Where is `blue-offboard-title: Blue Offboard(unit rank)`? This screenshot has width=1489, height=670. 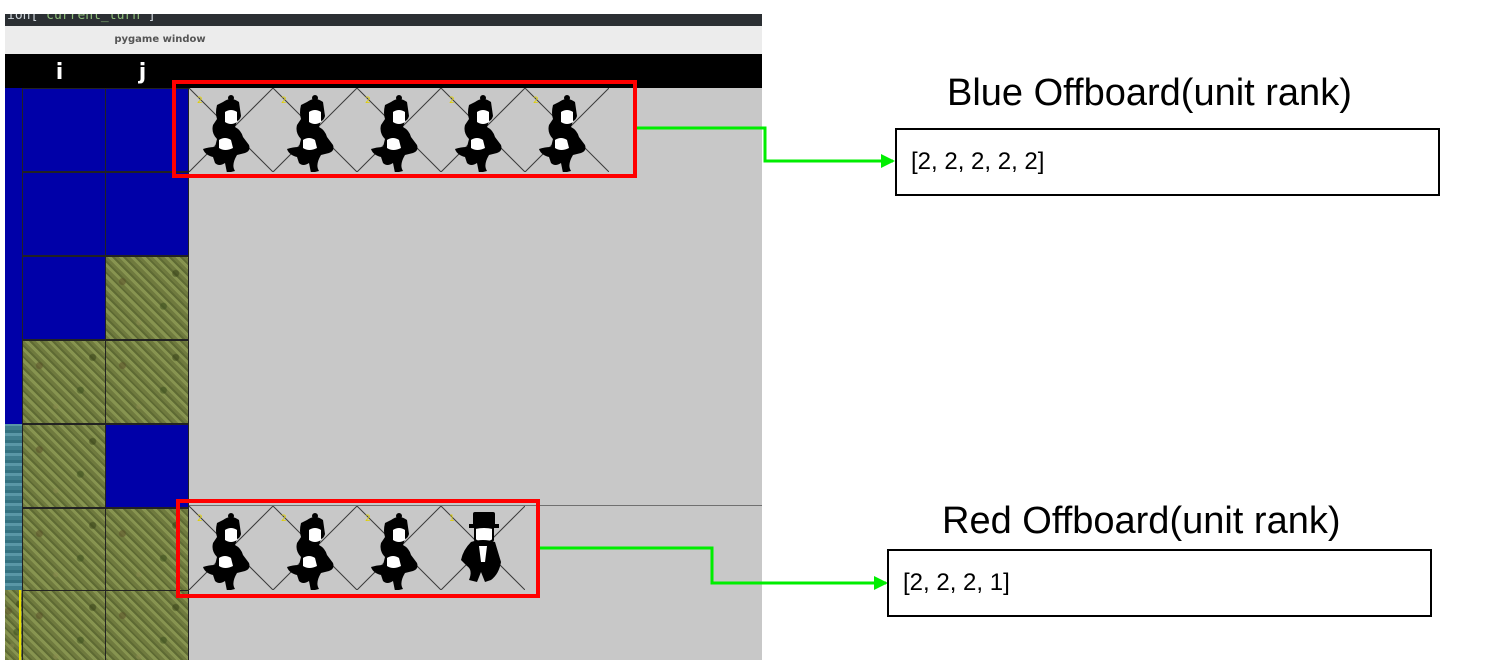
blue-offboard-title: Blue Offboard(unit rank) is located at coordinates (1149, 93).